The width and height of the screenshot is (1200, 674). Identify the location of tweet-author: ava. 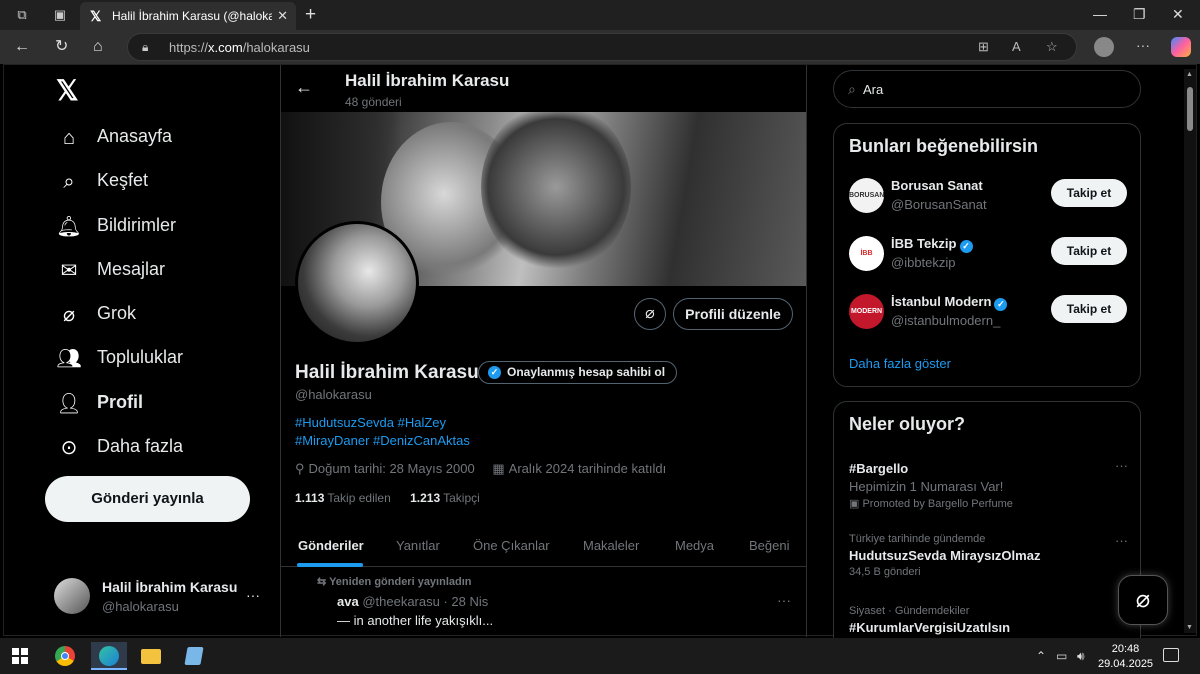
(348, 601).